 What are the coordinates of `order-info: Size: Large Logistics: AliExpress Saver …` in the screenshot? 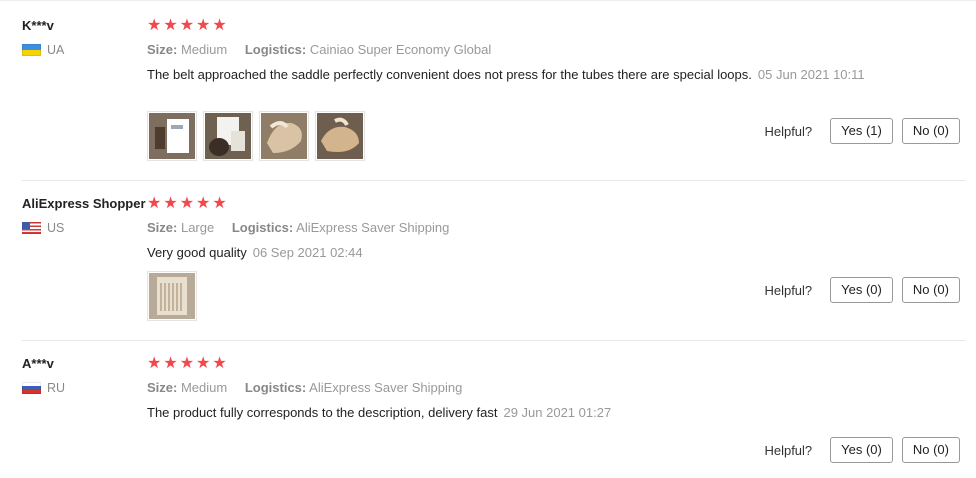 It's located at (298, 227).